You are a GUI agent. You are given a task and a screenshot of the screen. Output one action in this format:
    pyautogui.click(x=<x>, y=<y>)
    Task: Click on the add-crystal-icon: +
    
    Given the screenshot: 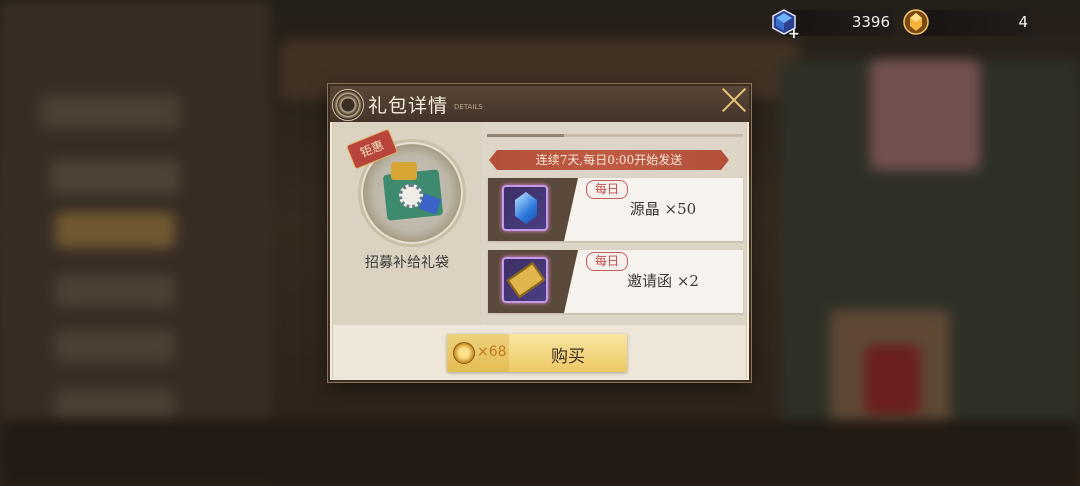 What is the action you would take?
    pyautogui.click(x=794, y=34)
    